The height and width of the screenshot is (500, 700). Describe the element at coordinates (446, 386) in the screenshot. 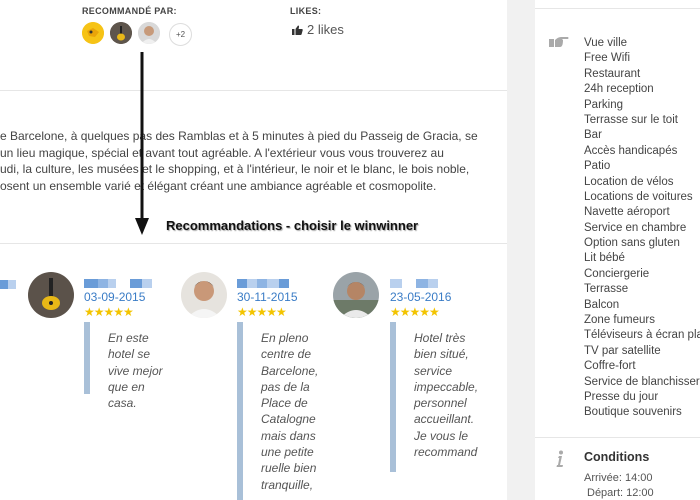

I see `review-line: impeccable,` at that location.